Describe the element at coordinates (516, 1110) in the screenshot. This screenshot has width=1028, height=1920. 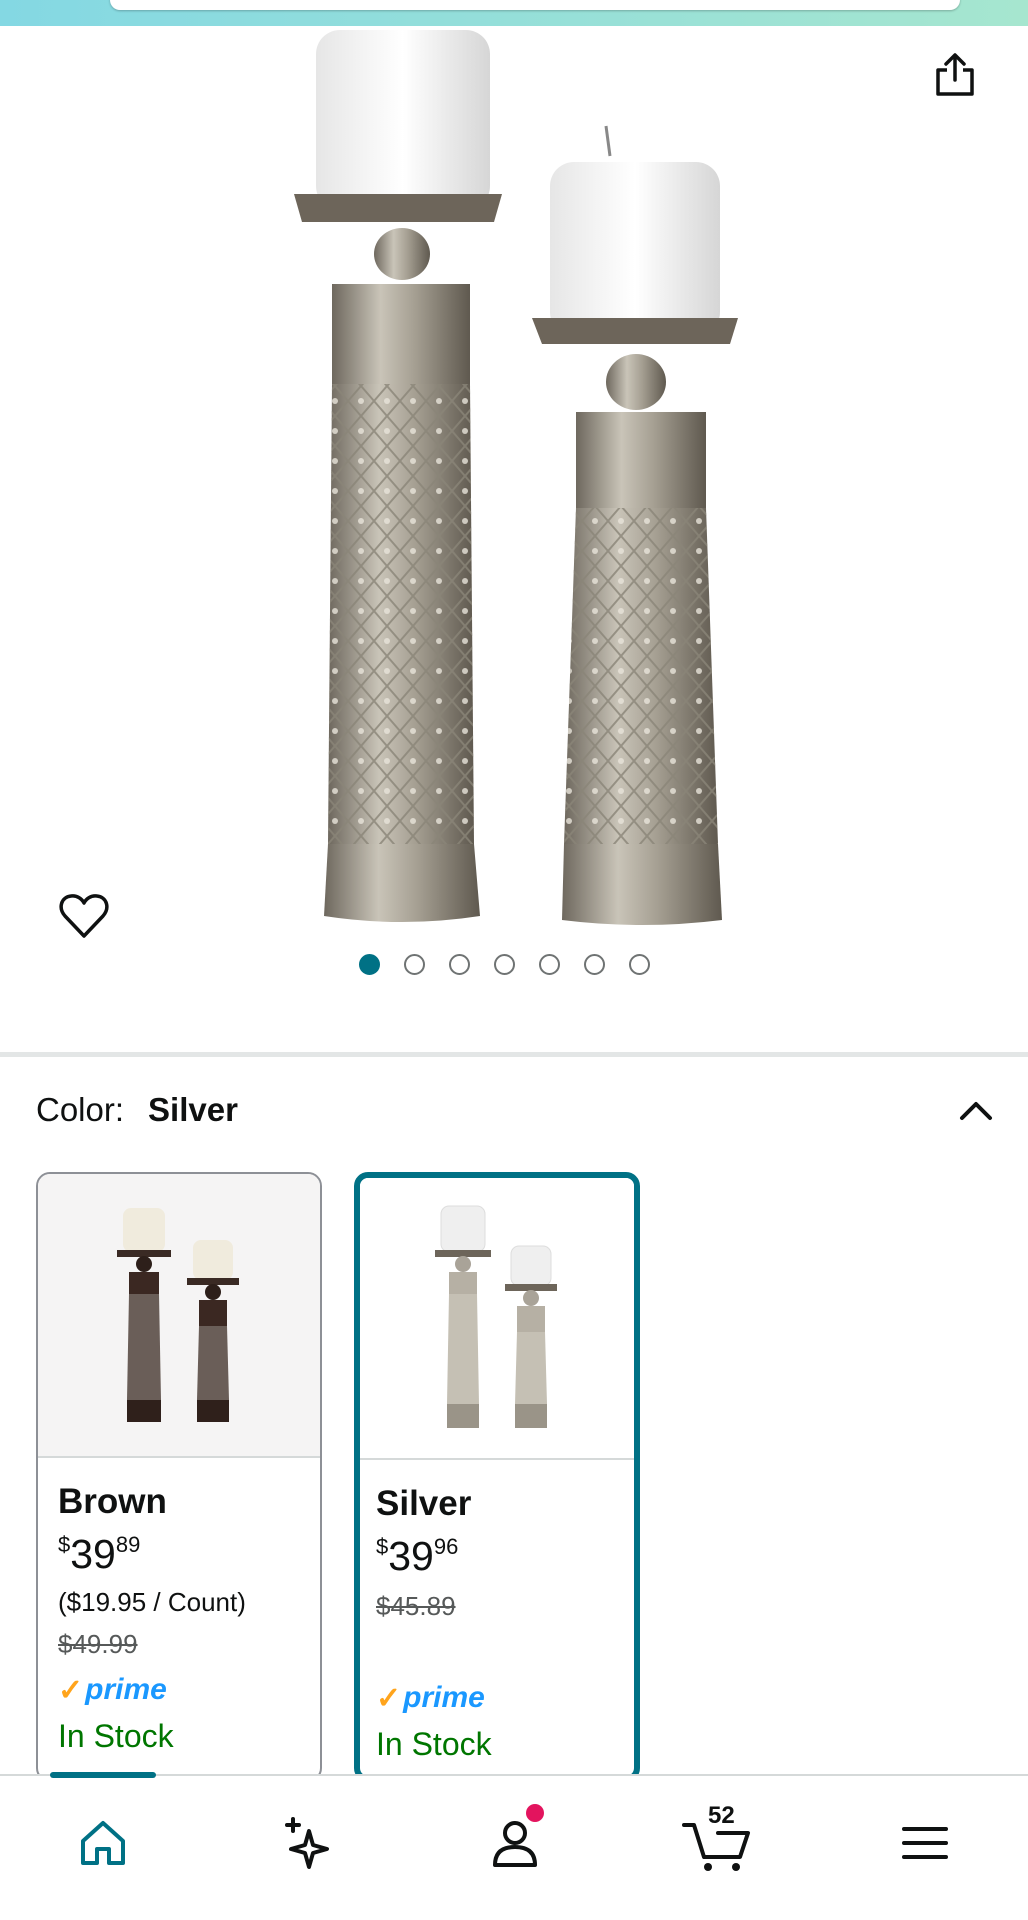
I see `color-selector-header: Color: Silver` at that location.